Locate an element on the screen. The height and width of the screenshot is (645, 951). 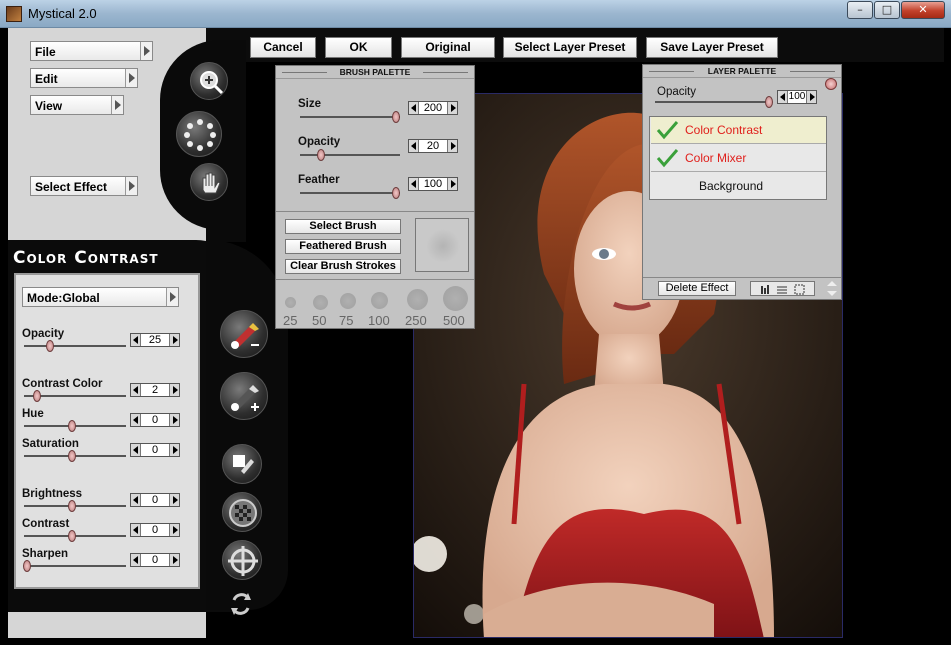
brush-size-stepper: 200 is located at coordinates (433, 108).